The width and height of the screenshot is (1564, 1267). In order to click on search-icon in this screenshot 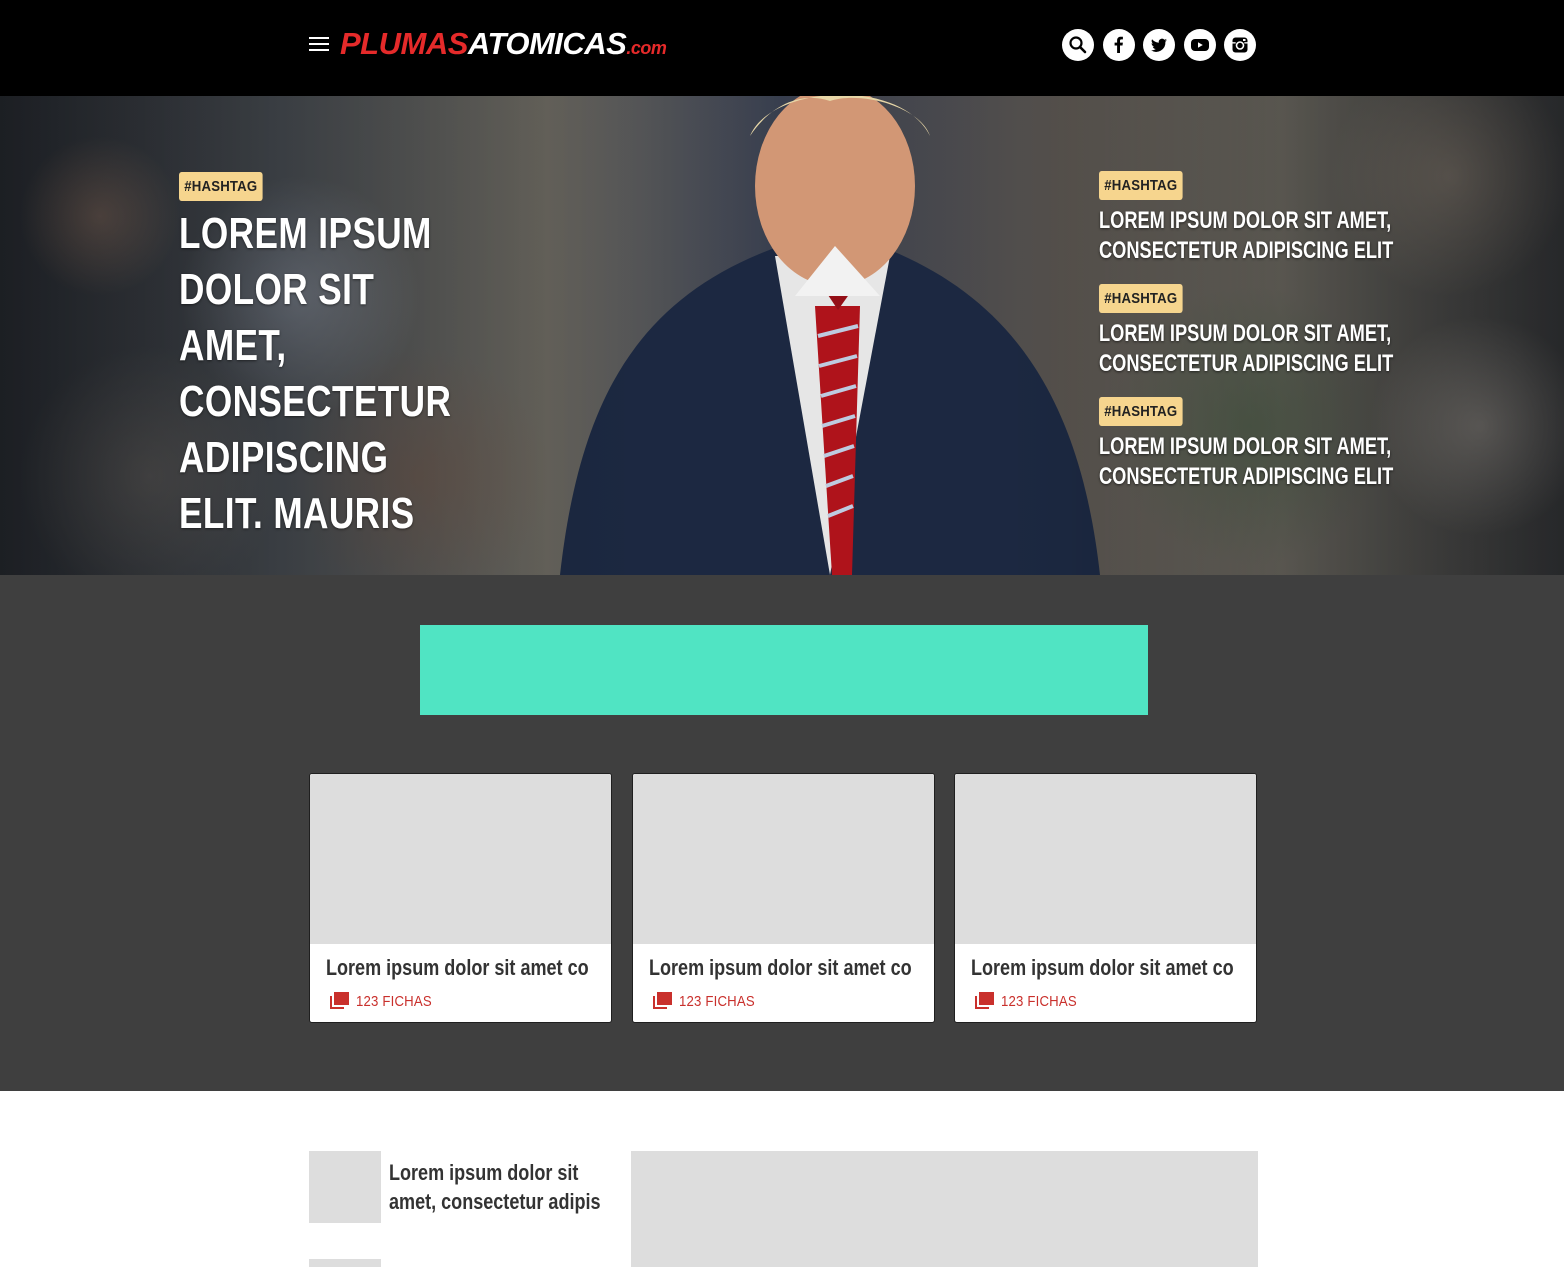, I will do `click(1078, 45)`.